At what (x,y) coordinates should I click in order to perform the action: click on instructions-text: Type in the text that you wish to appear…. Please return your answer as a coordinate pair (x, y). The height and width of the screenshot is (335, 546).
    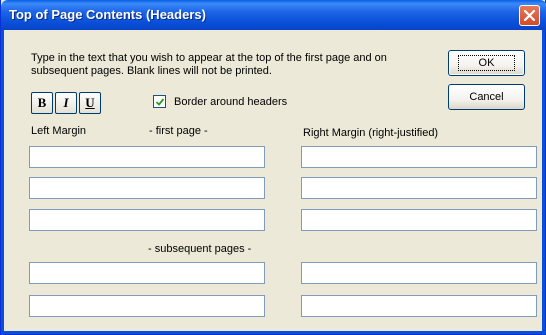
    Looking at the image, I should click on (209, 64).